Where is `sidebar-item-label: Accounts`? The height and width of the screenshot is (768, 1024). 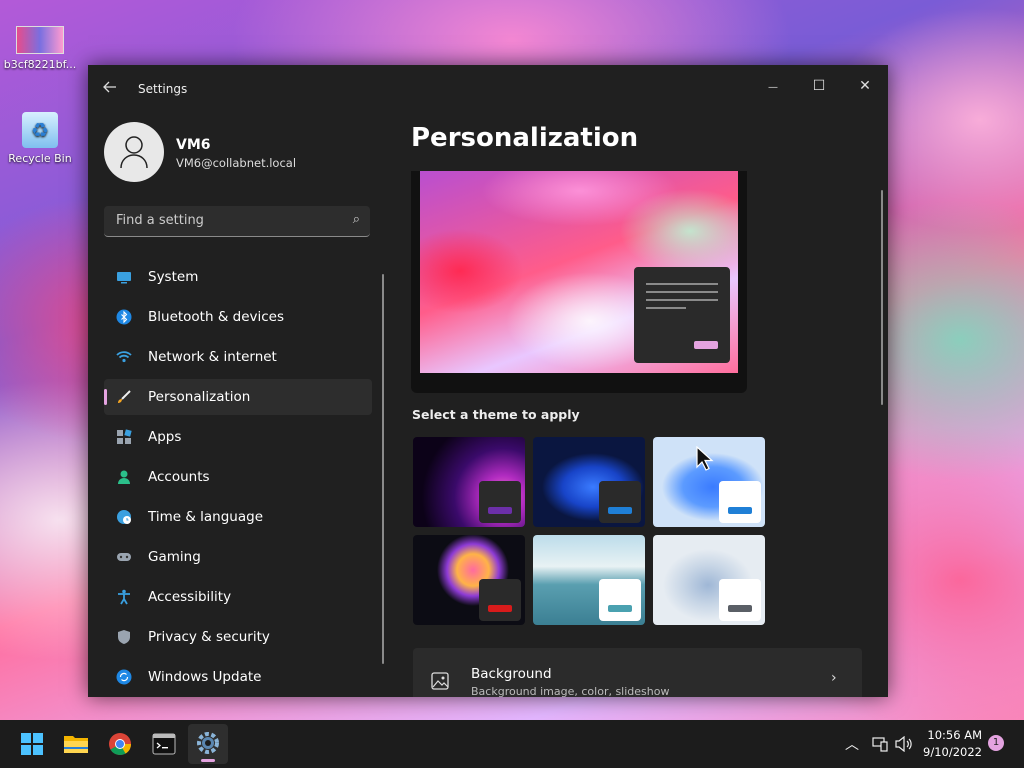 sidebar-item-label: Accounts is located at coordinates (179, 477).